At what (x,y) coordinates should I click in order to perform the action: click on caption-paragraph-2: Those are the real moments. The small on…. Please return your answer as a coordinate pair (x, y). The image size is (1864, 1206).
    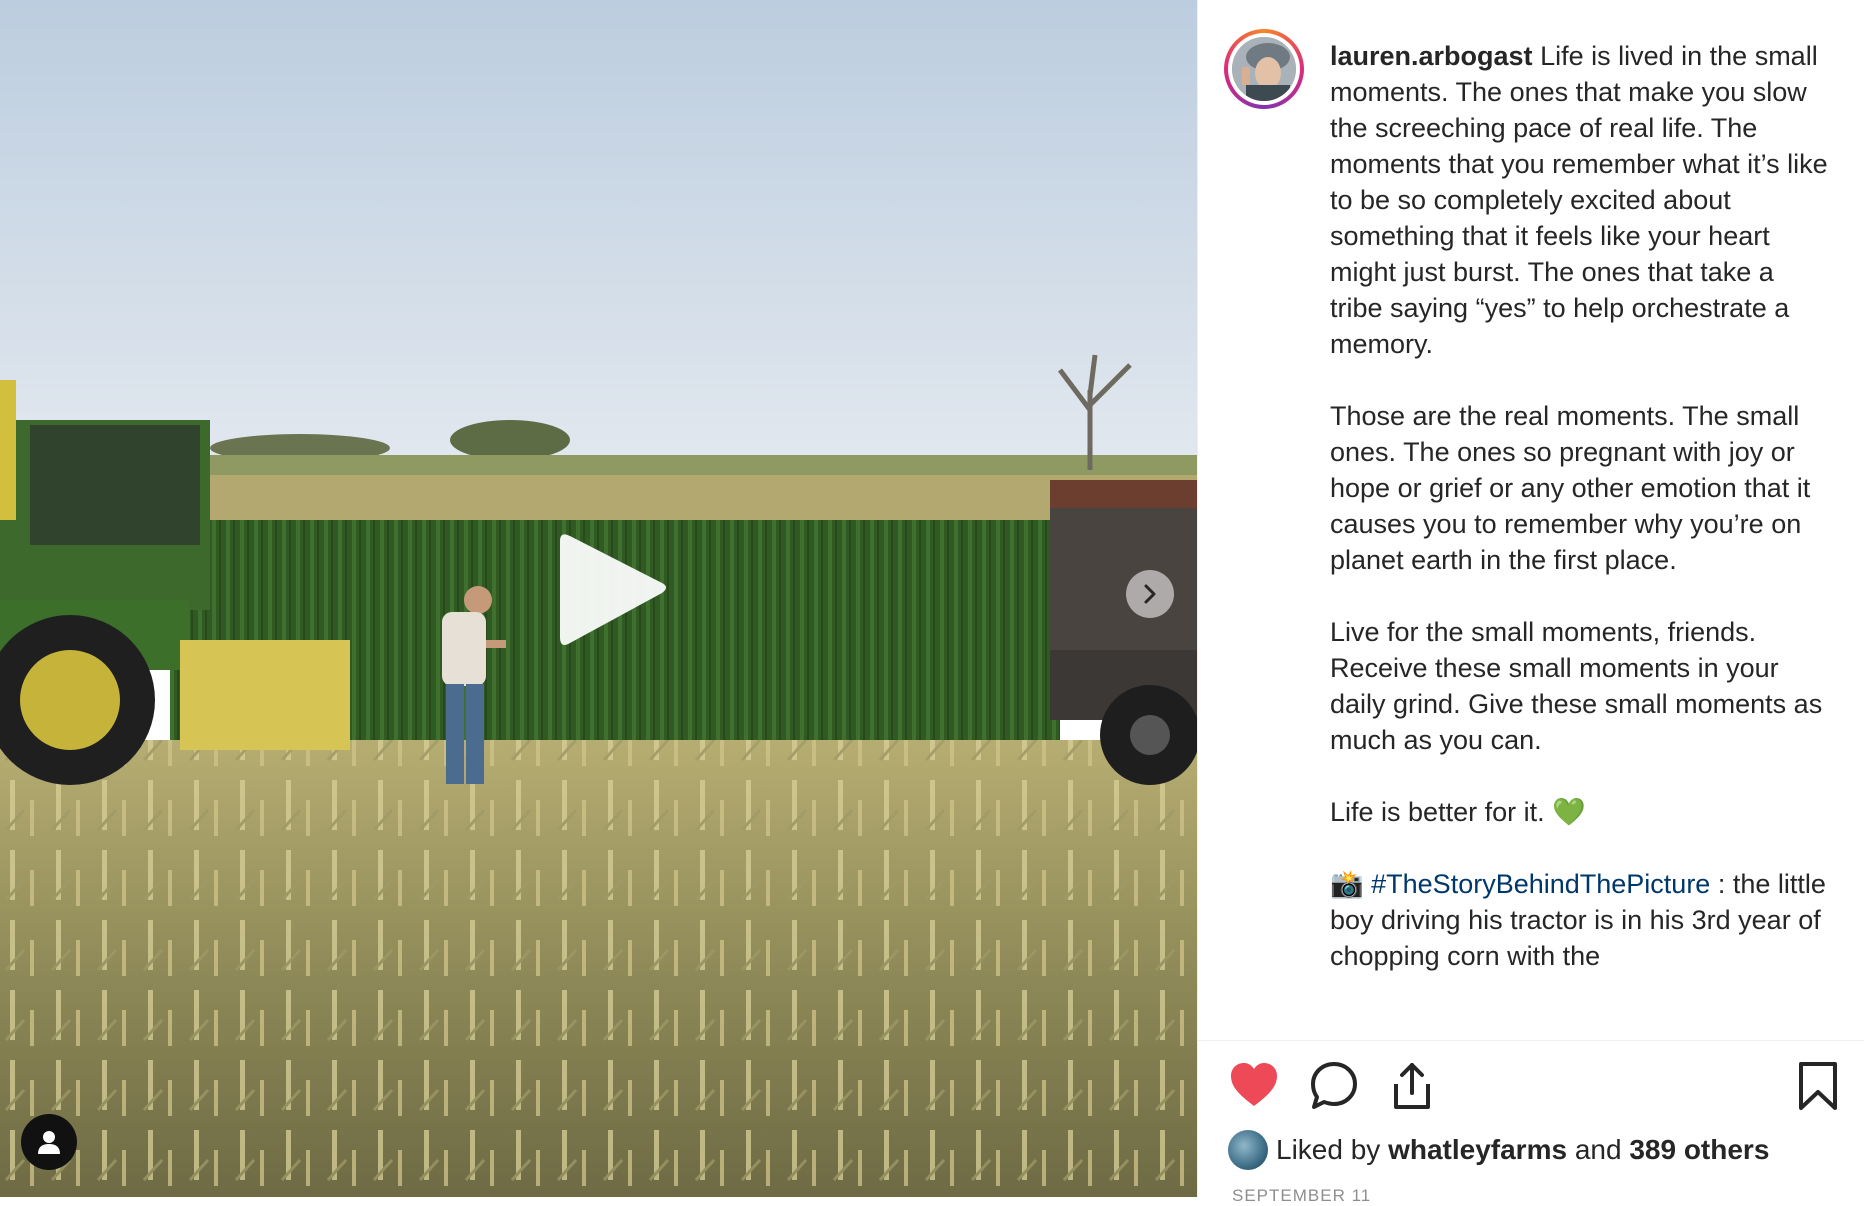
    Looking at the image, I should click on (1574, 488).